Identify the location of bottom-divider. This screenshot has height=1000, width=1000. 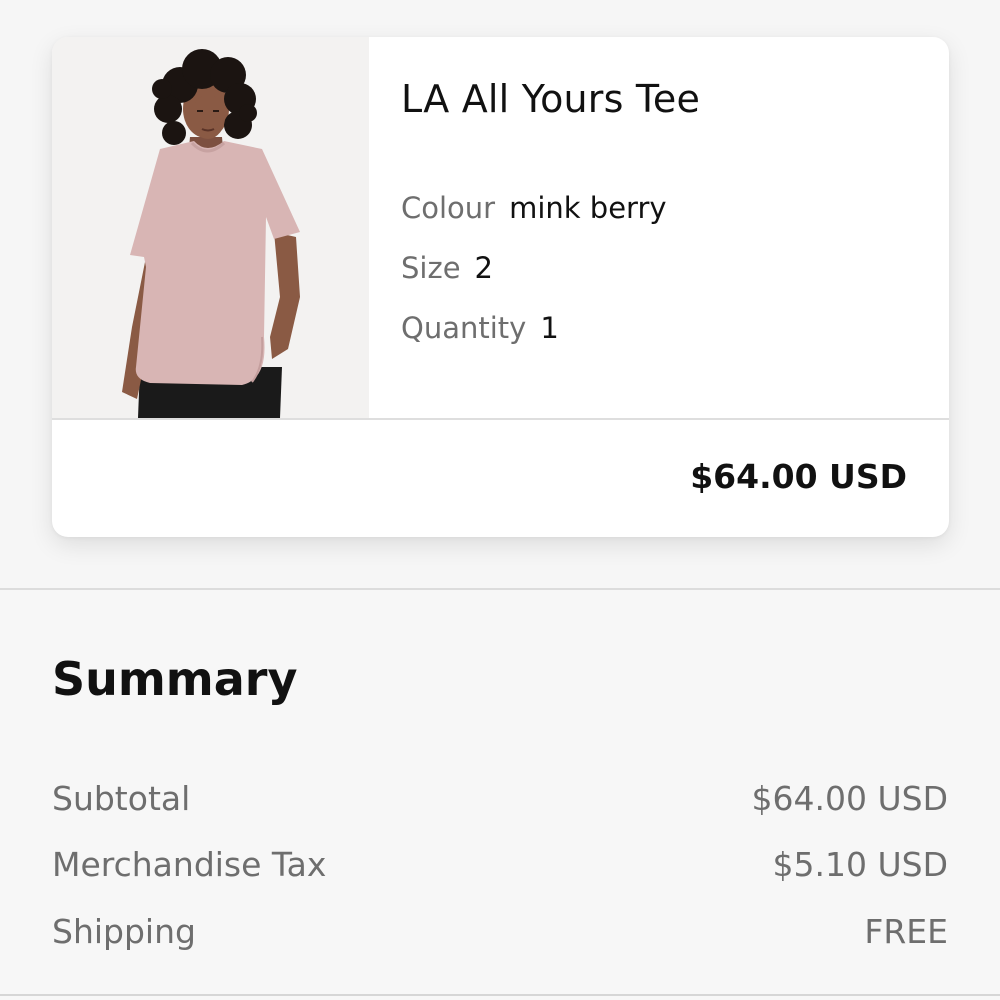
(500, 995).